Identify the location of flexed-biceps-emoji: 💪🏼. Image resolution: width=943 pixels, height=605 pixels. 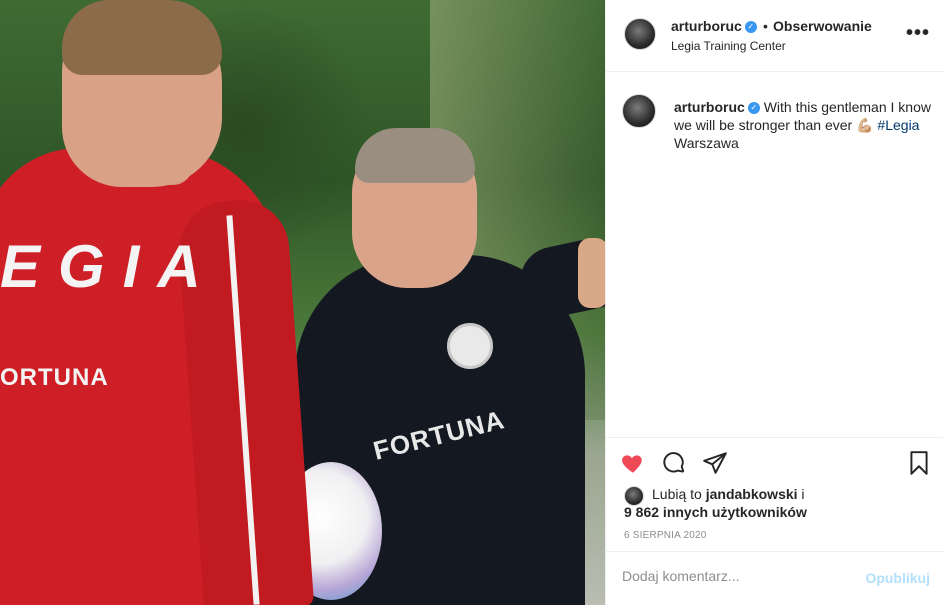
(865, 125).